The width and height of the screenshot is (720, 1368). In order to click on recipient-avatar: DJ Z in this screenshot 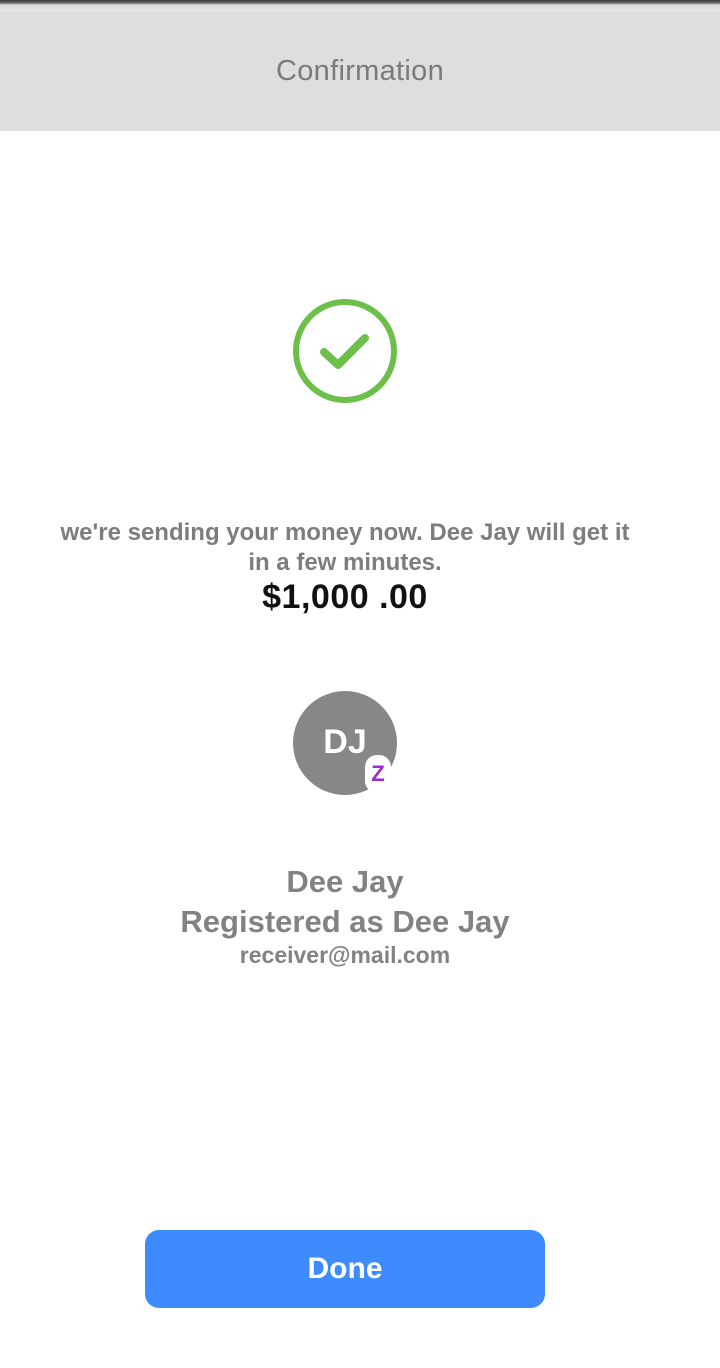, I will do `click(345, 743)`.